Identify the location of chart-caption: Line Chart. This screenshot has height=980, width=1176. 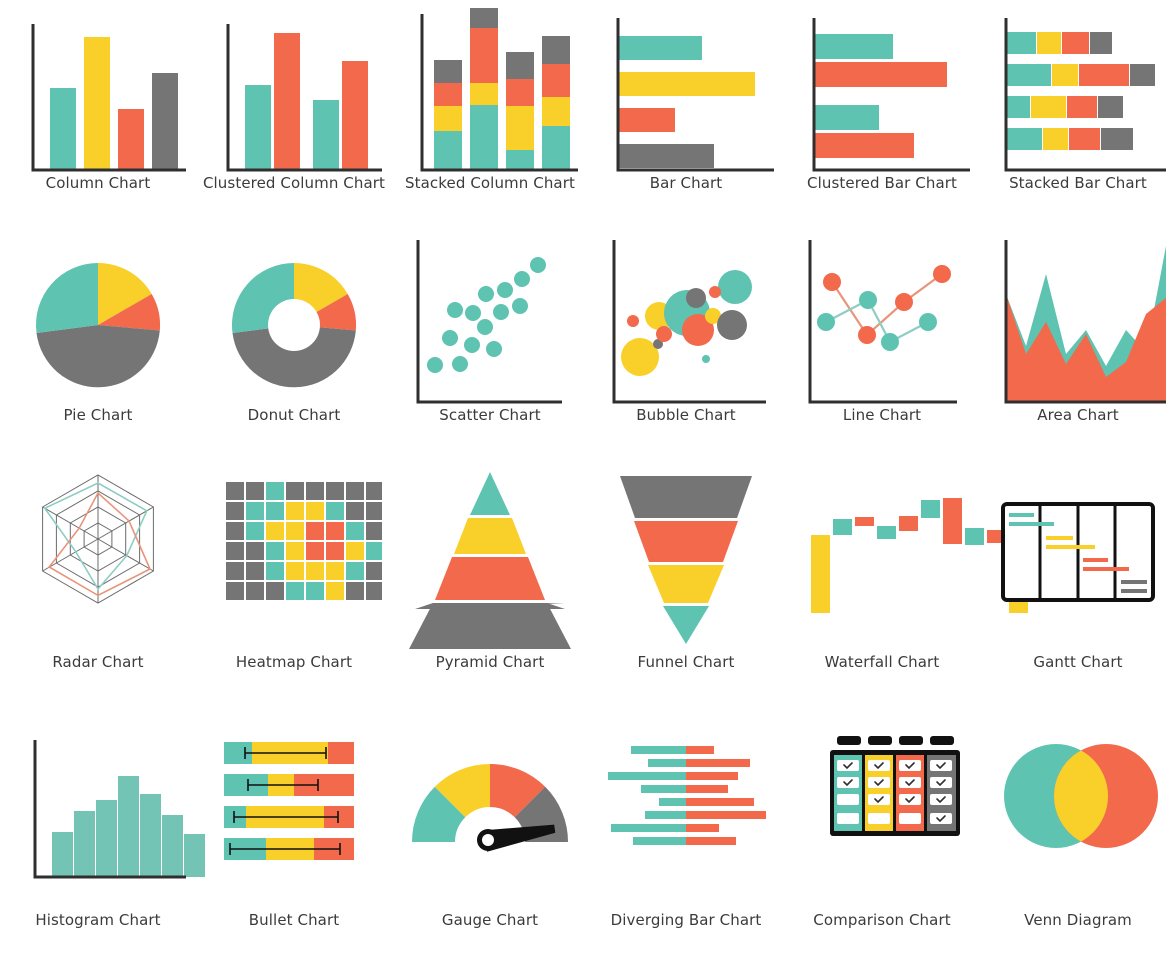
(882, 415).